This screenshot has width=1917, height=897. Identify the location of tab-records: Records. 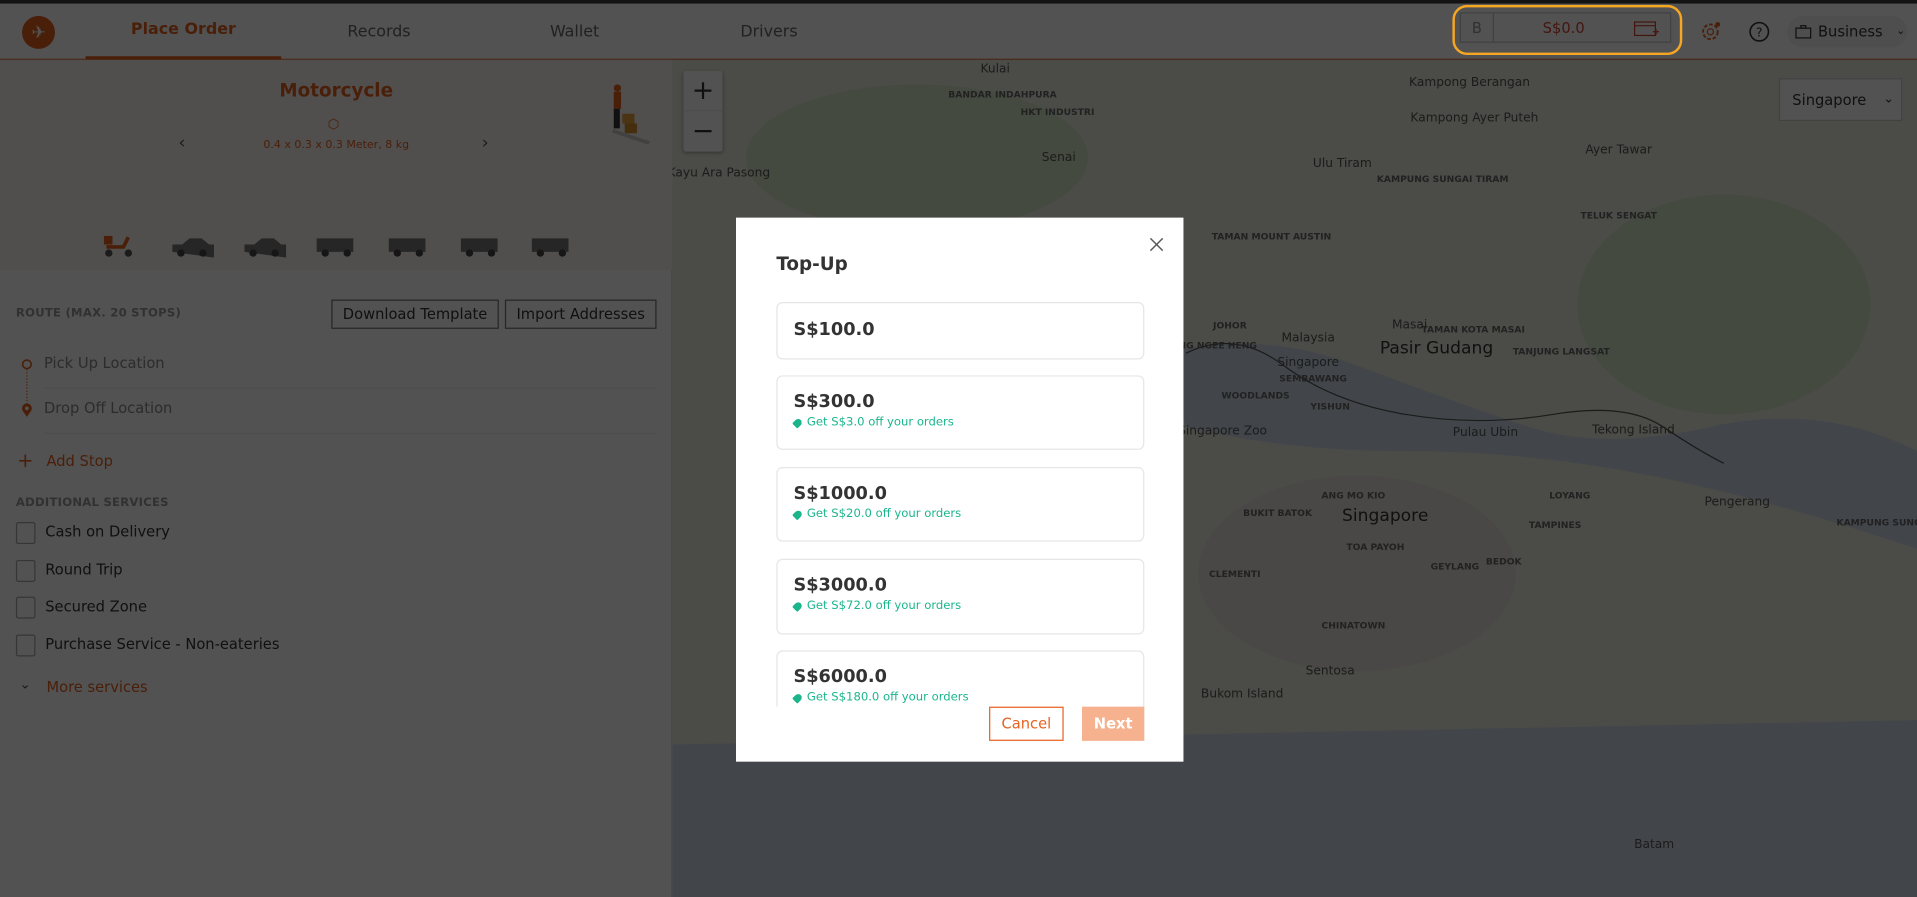
(379, 32).